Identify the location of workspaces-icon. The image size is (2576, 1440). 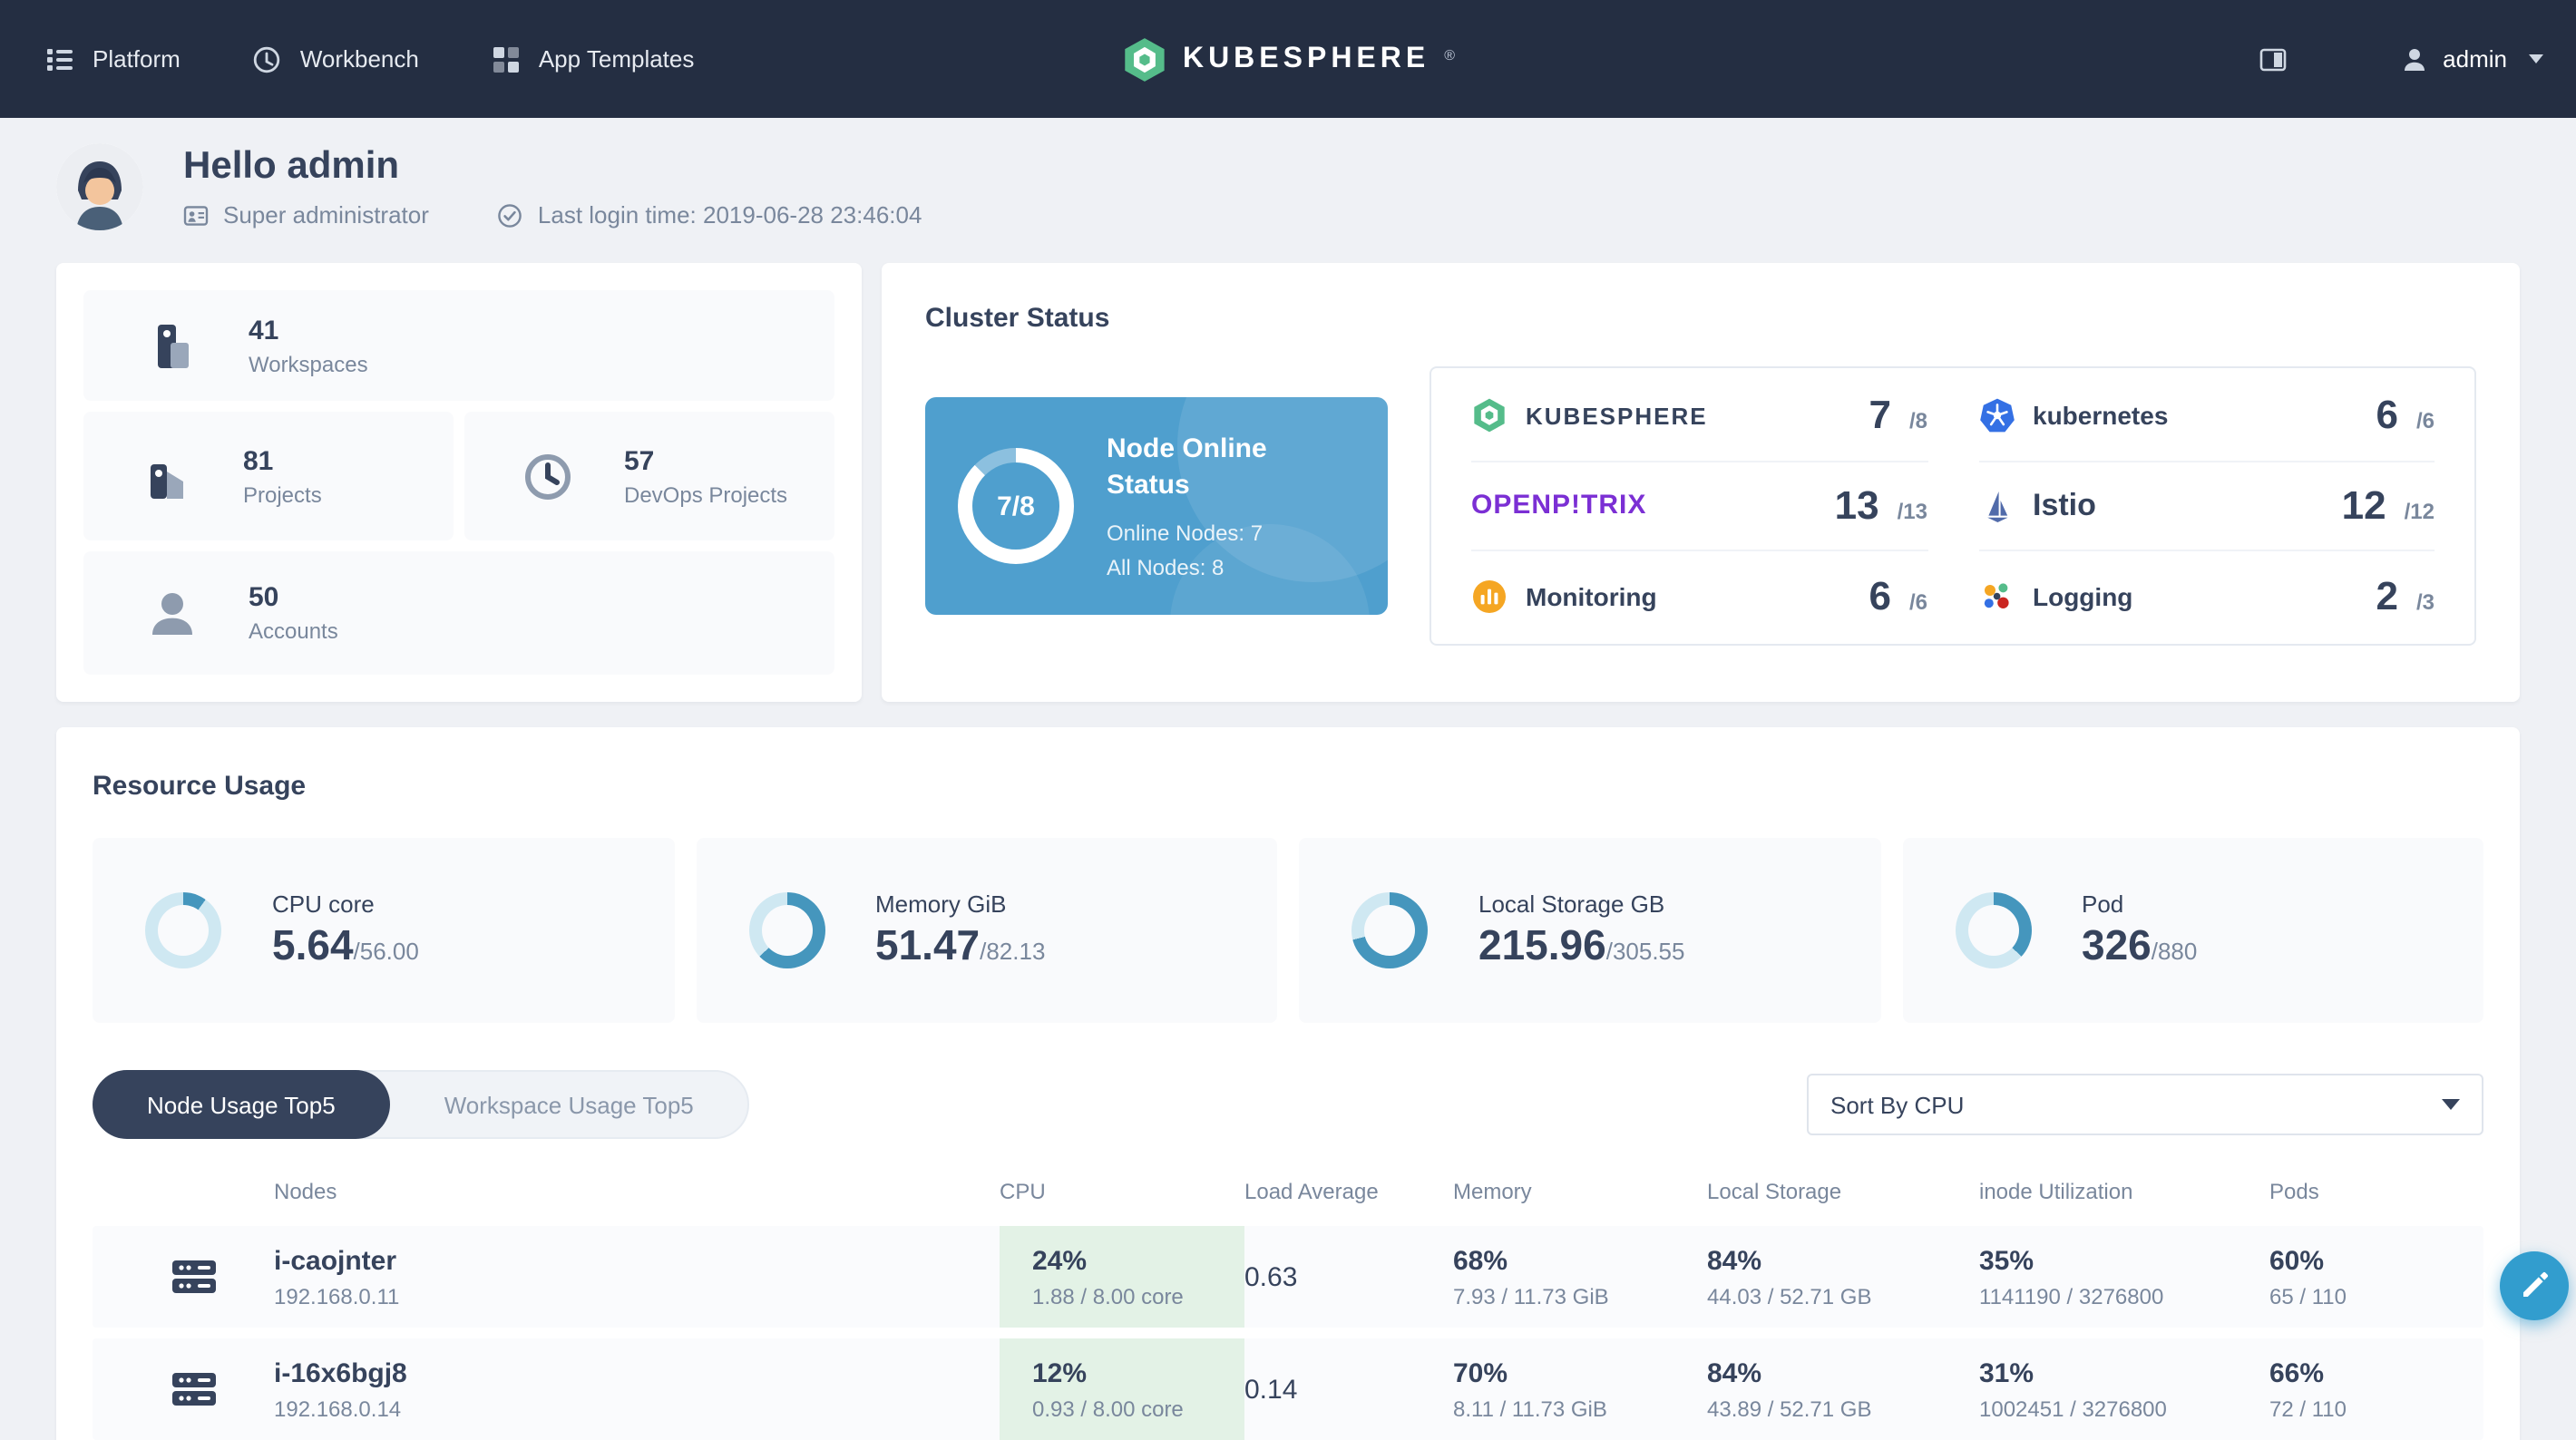
(172, 345).